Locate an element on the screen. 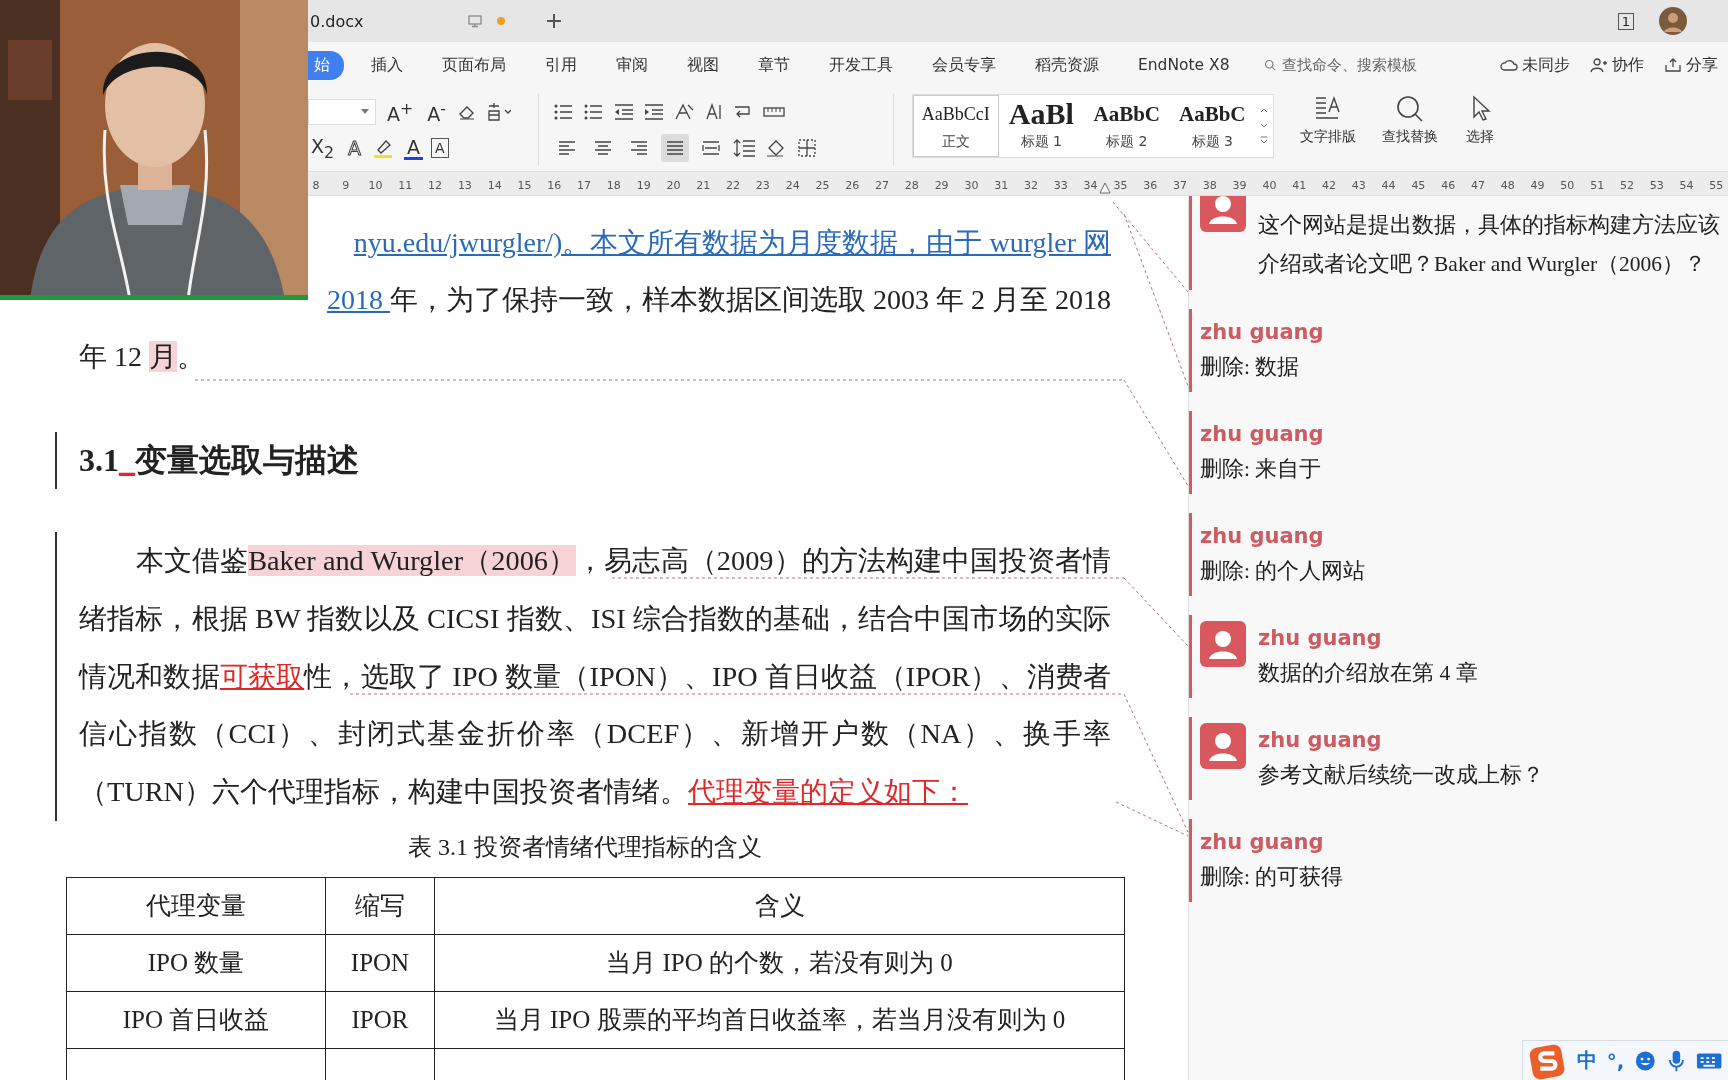  phonetic-guide-icon is located at coordinates (498, 112).